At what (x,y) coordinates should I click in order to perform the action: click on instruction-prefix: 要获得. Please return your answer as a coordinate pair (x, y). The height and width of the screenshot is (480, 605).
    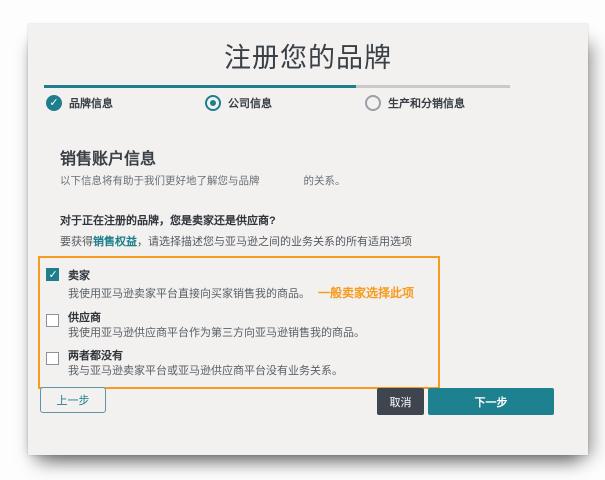
    Looking at the image, I should click on (76, 242).